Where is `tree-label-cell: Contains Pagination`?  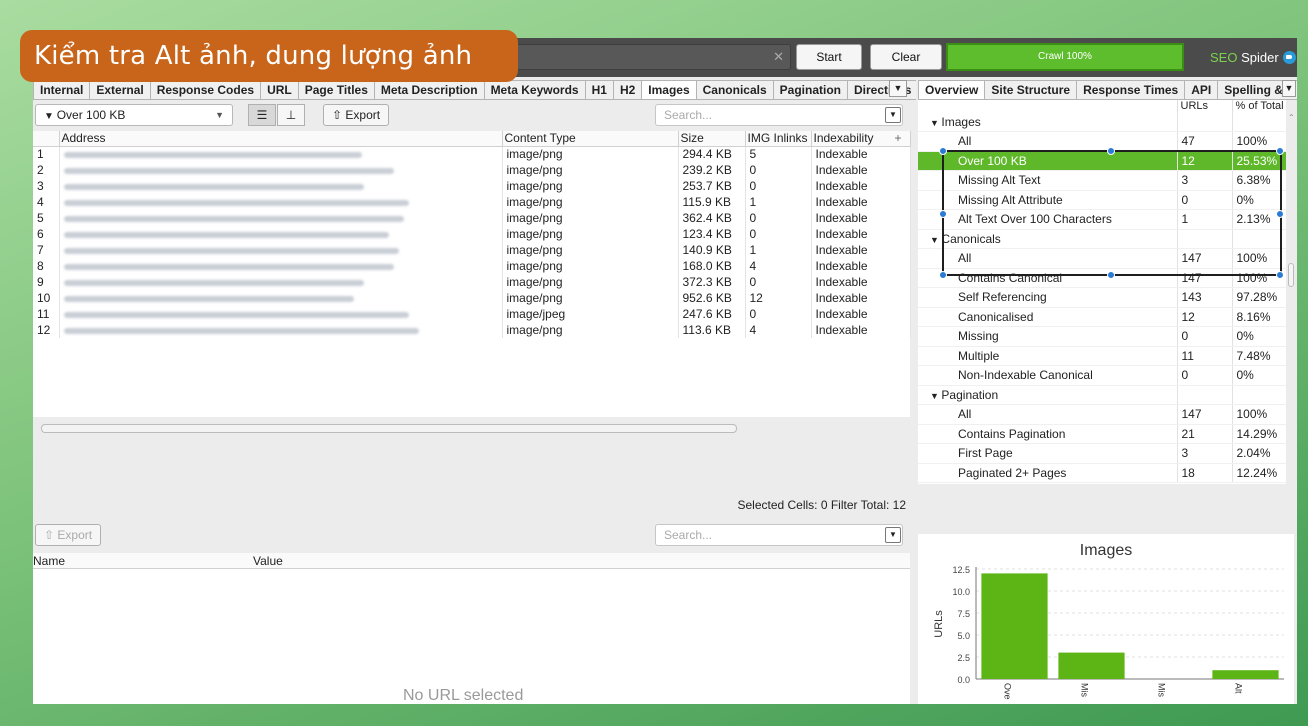
tree-label-cell: Contains Pagination is located at coordinates (1048, 434).